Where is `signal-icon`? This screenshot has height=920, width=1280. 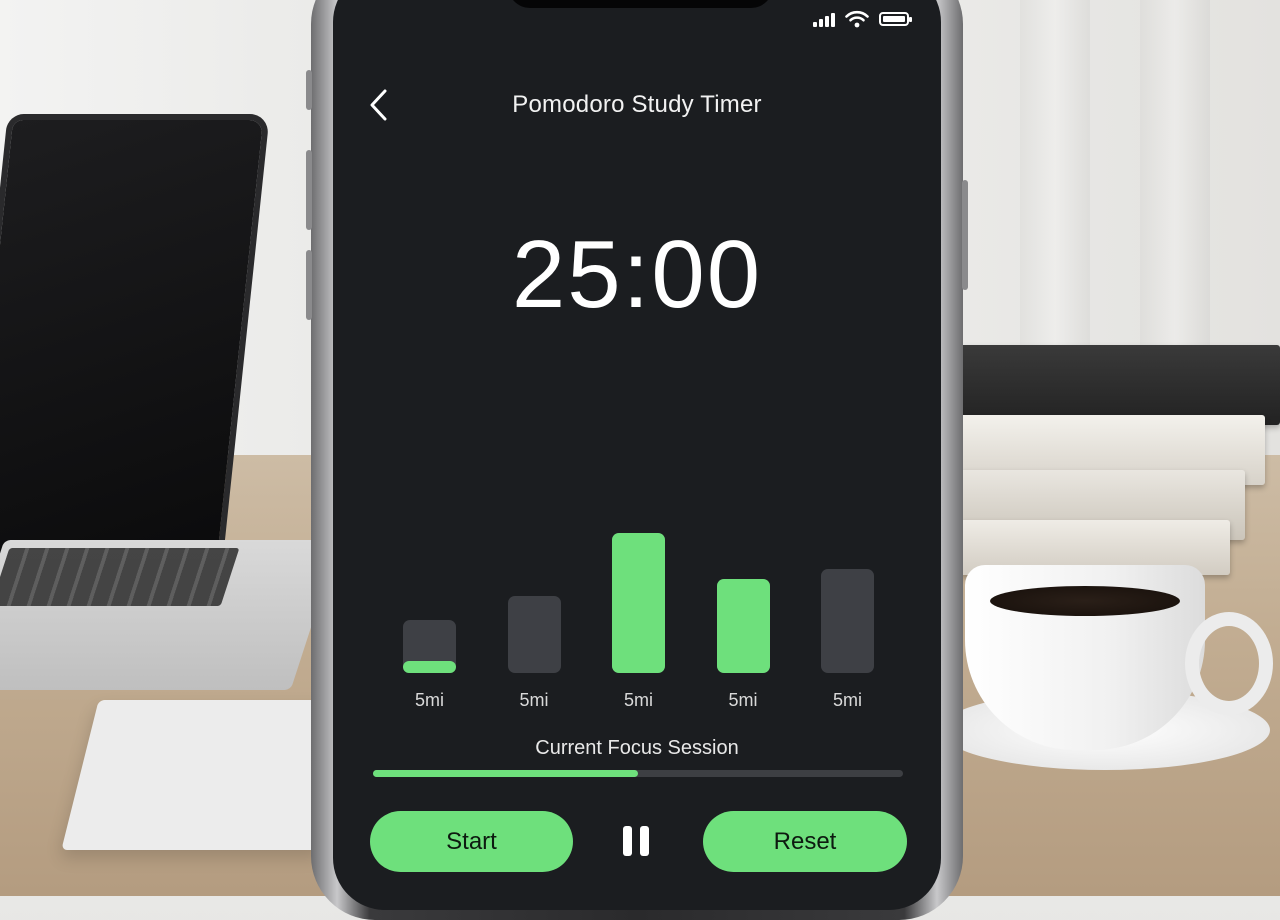 signal-icon is located at coordinates (824, 19).